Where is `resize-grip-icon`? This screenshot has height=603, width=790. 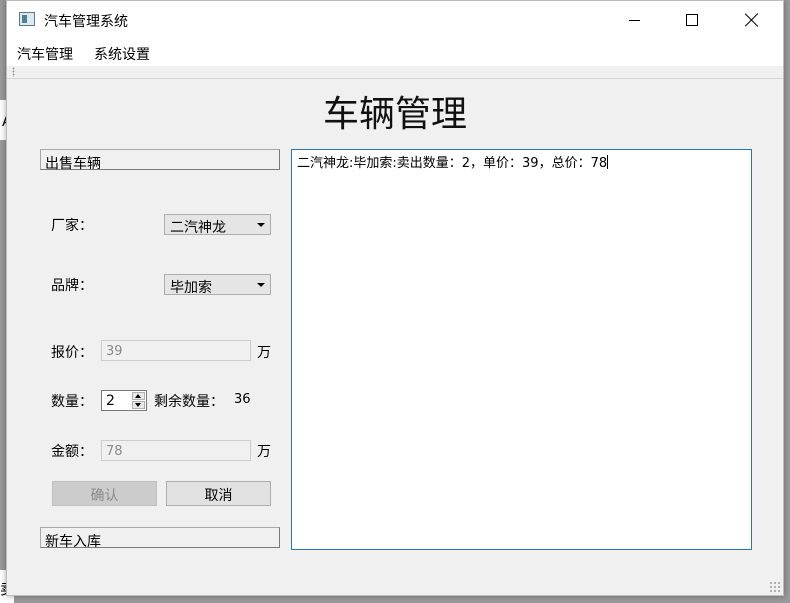 resize-grip-icon is located at coordinates (775, 587).